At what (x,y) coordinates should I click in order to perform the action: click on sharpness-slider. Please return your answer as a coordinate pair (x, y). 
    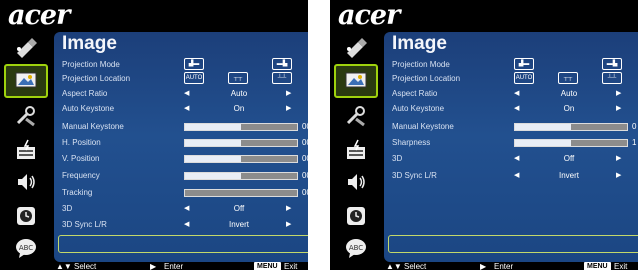
    Looking at the image, I should click on (571, 143).